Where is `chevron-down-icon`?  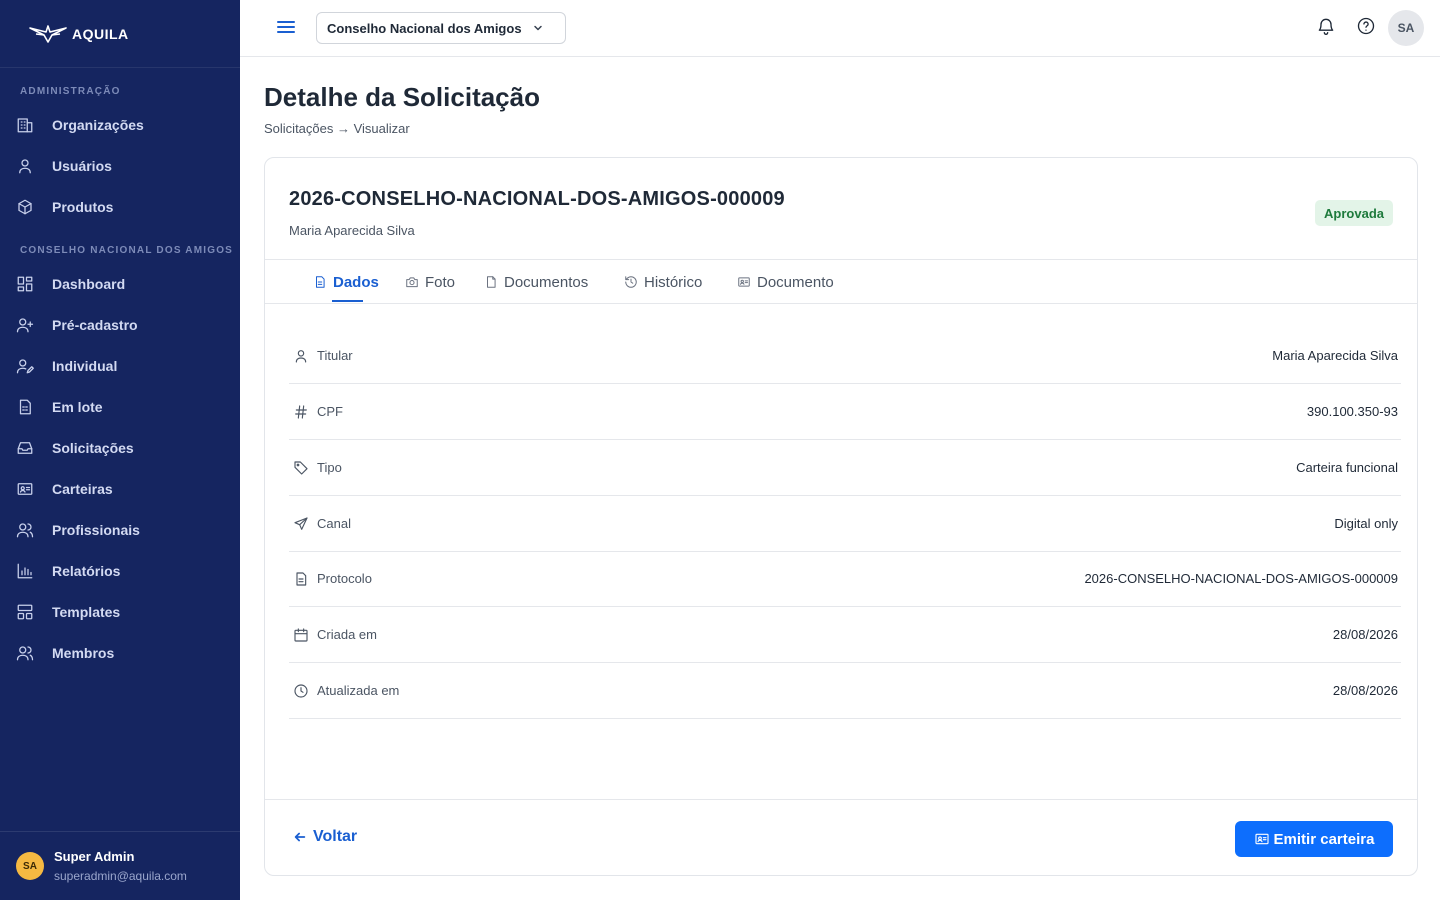
chevron-down-icon is located at coordinates (537, 28).